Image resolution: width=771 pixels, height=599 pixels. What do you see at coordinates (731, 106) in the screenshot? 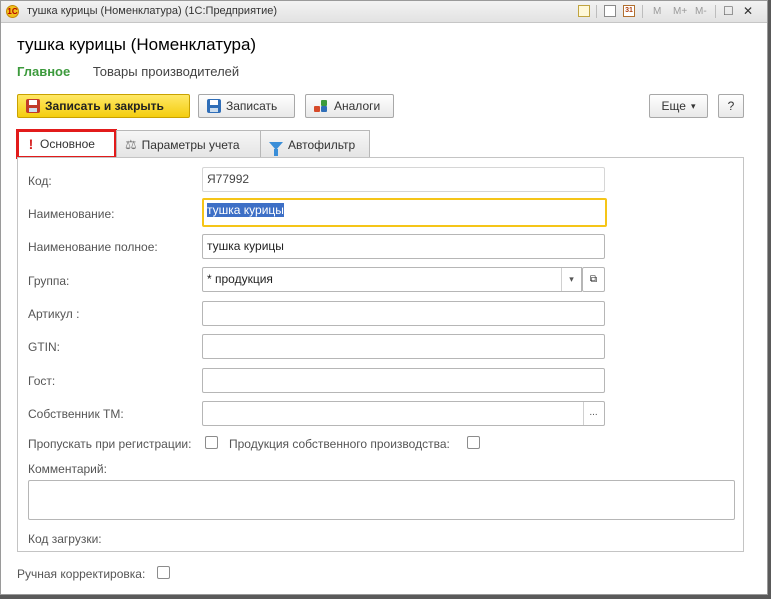
I see `help-button: ?` at bounding box center [731, 106].